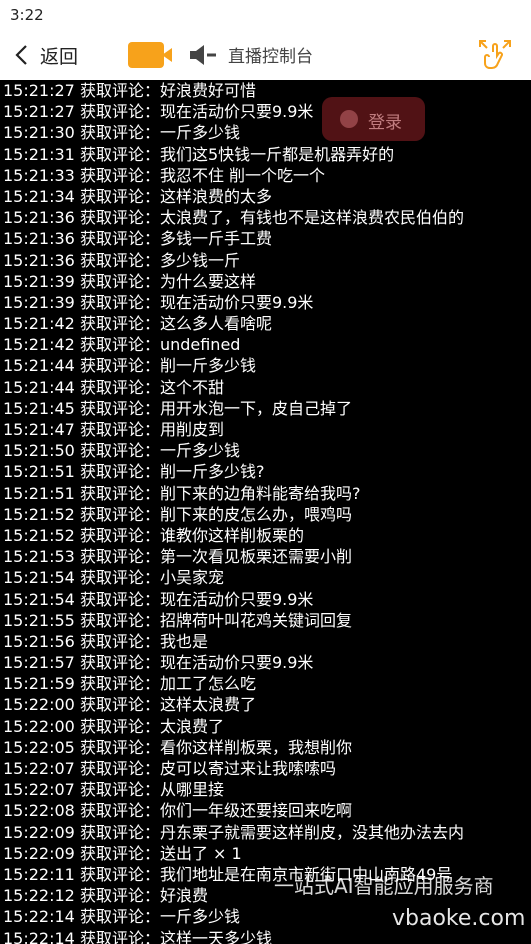 The height and width of the screenshot is (944, 531). Describe the element at coordinates (153, 535) in the screenshot. I see `log-line: 15:21:52 获取评论：谁教你这样削板栗的` at that location.